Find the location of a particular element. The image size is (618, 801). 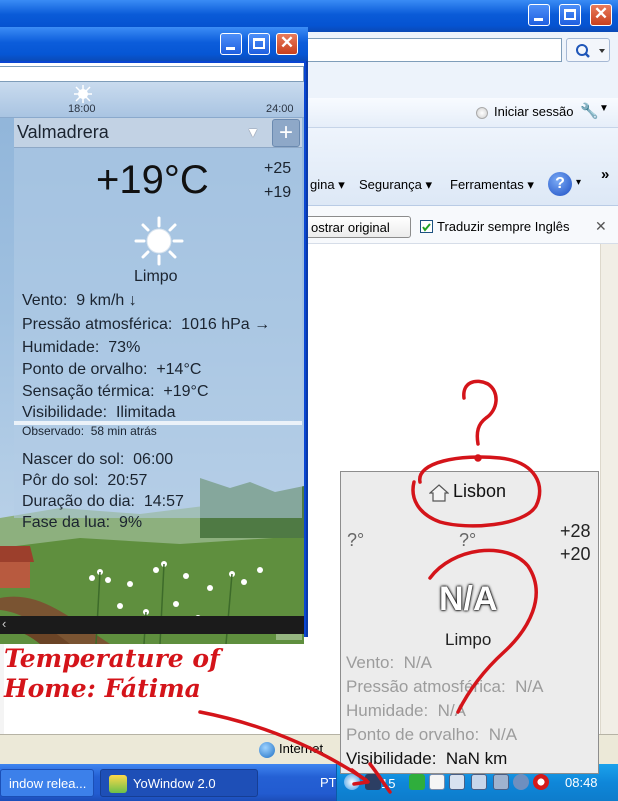

lisbon-visibility-row: Visibilidade: NaN km is located at coordinates (426, 759).